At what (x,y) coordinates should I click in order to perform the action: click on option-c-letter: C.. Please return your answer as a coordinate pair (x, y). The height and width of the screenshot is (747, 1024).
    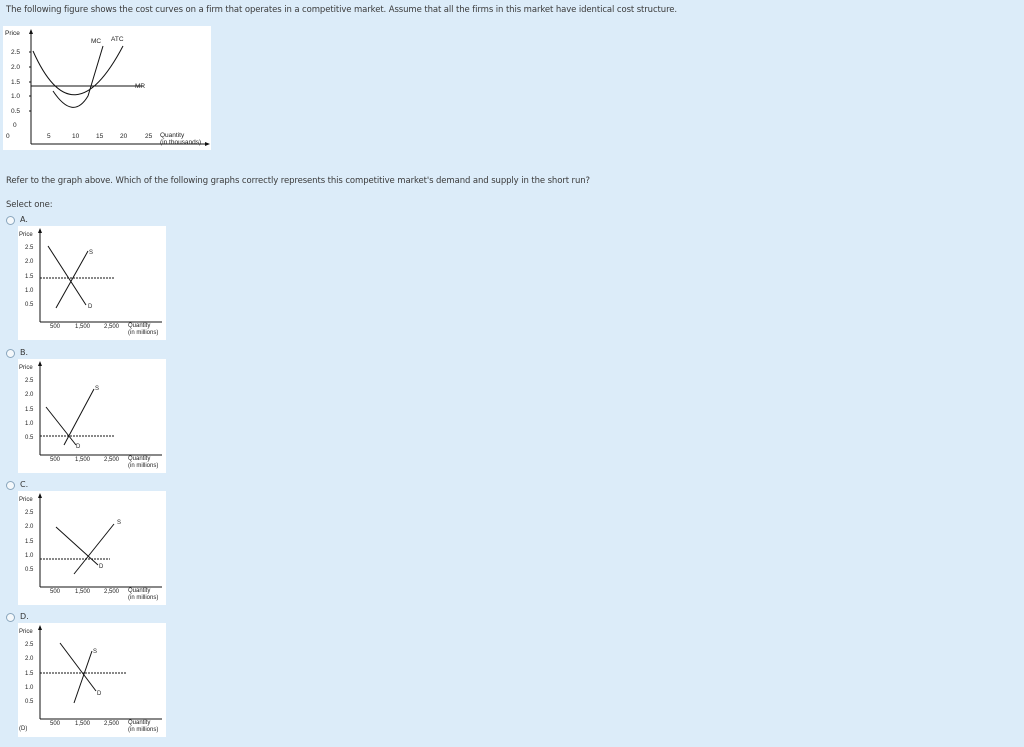
    Looking at the image, I should click on (24, 484).